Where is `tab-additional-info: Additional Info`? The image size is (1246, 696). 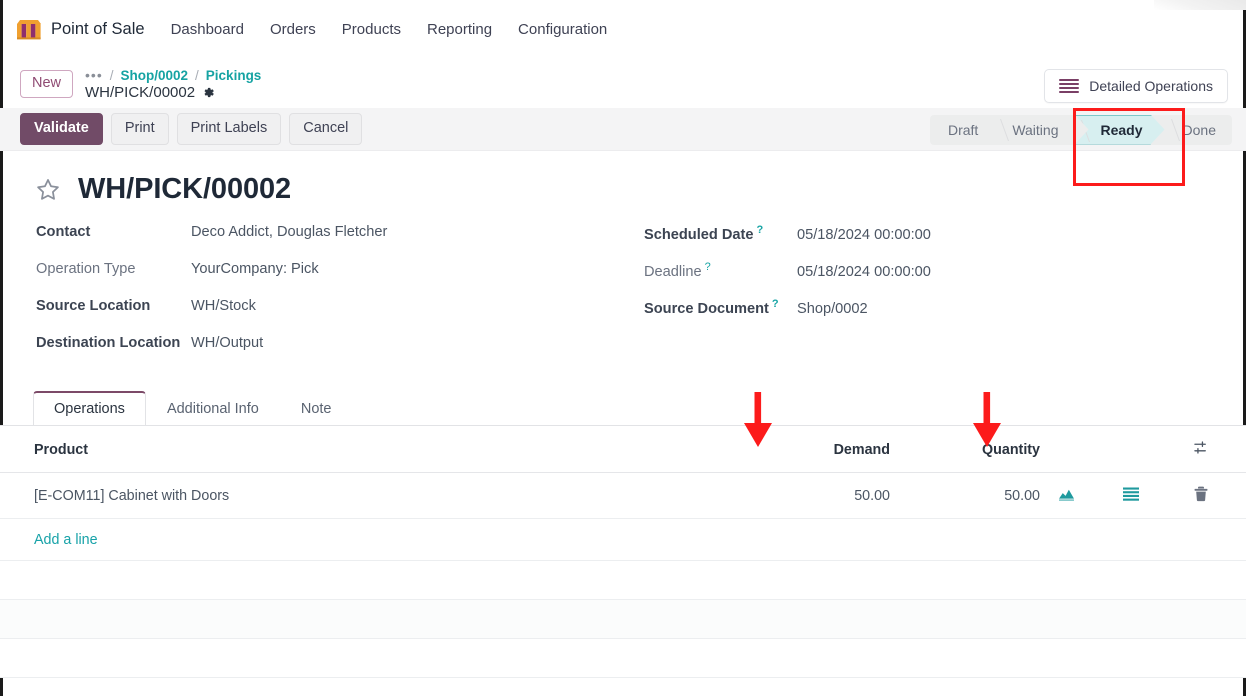 tab-additional-info: Additional Info is located at coordinates (213, 408).